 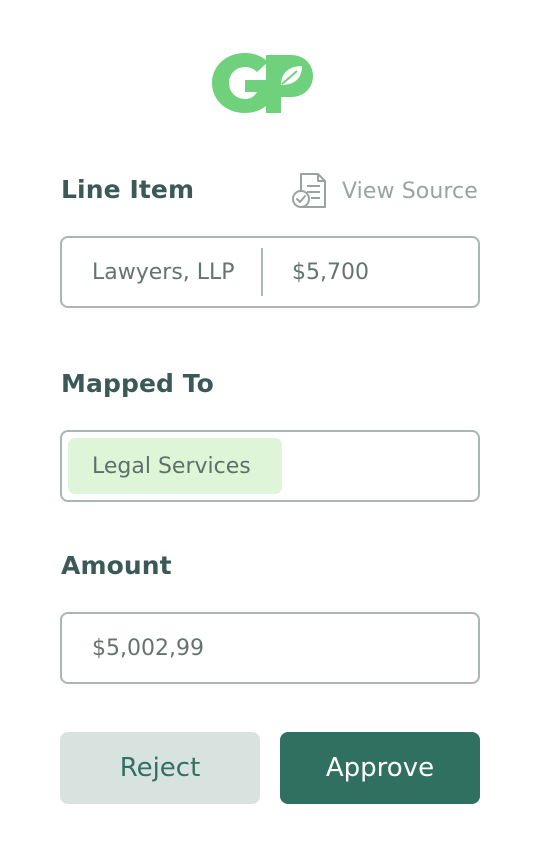 I want to click on amount-label: Amount, so click(x=116, y=565).